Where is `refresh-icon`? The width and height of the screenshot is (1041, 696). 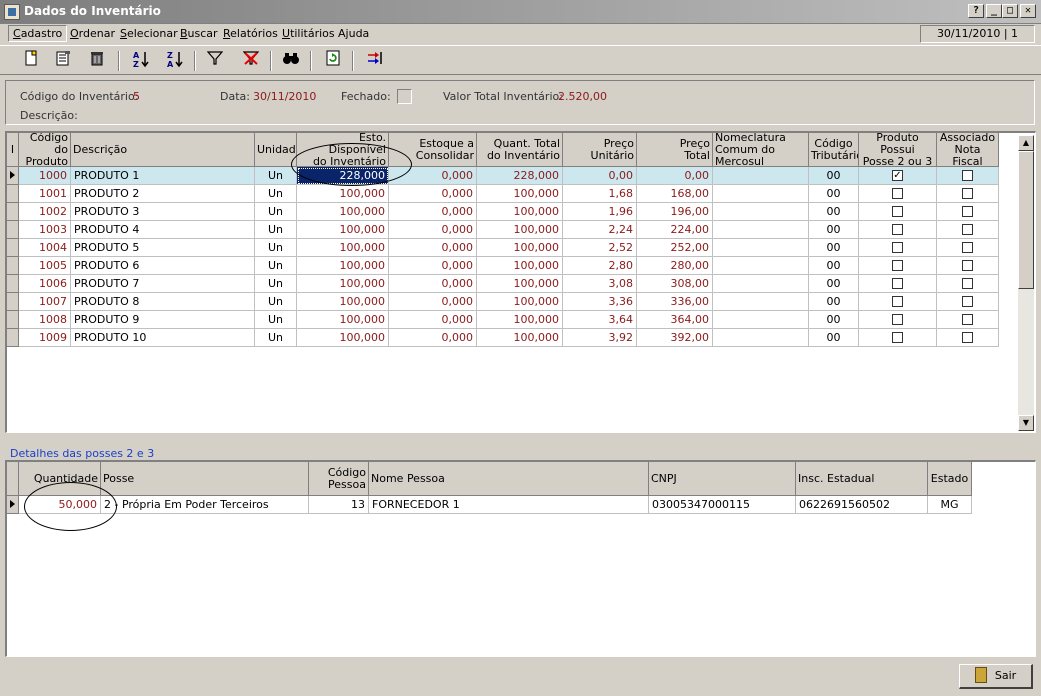
refresh-icon is located at coordinates (333, 61).